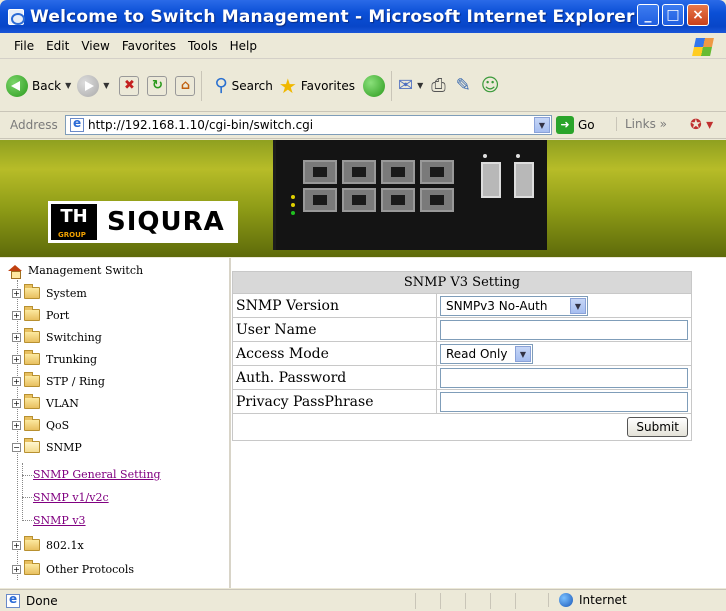  Describe the element at coordinates (24, 46) in the screenshot. I see `menu-file: File` at that location.